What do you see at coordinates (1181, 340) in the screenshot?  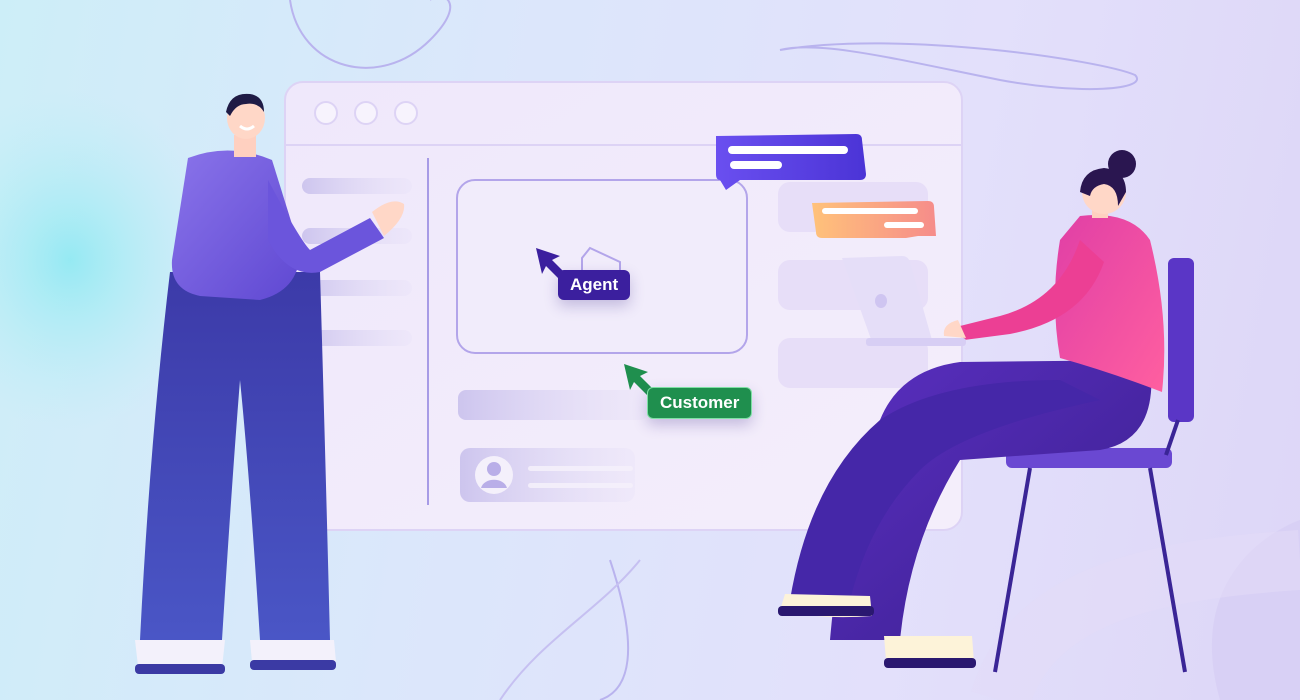 I see `chair-back` at bounding box center [1181, 340].